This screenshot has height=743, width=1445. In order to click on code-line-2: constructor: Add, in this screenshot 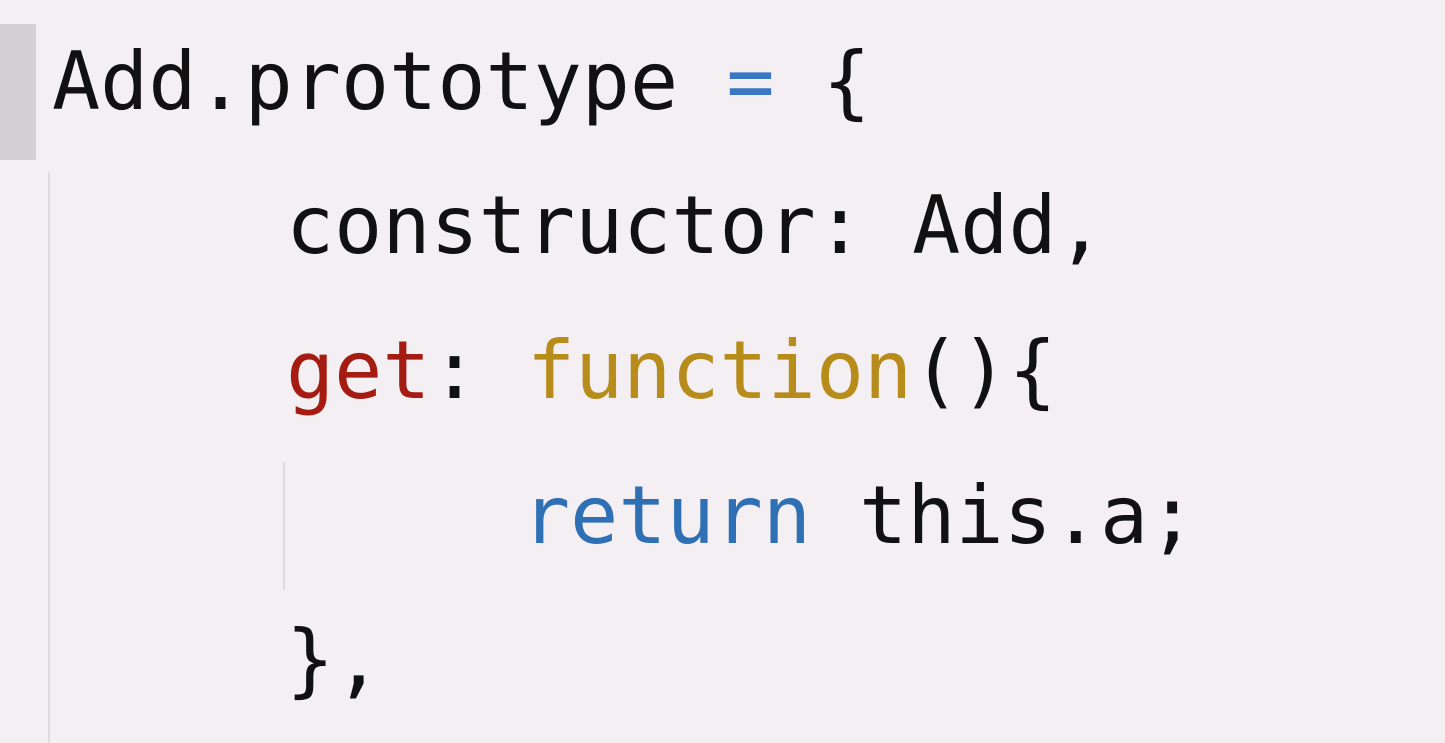, I will do `click(695, 226)`.